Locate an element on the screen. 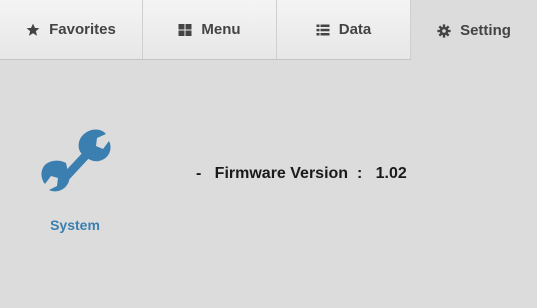 This screenshot has width=537, height=308. tab-data: Data is located at coordinates (344, 30).